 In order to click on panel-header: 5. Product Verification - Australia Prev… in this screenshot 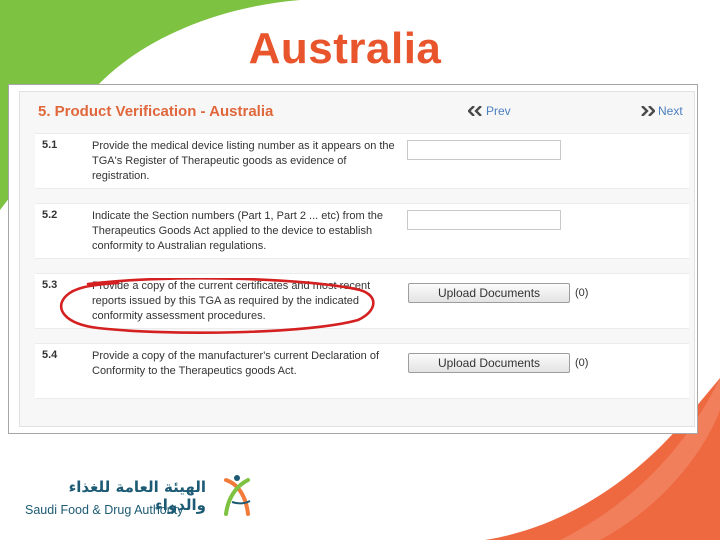, I will do `click(357, 112)`.